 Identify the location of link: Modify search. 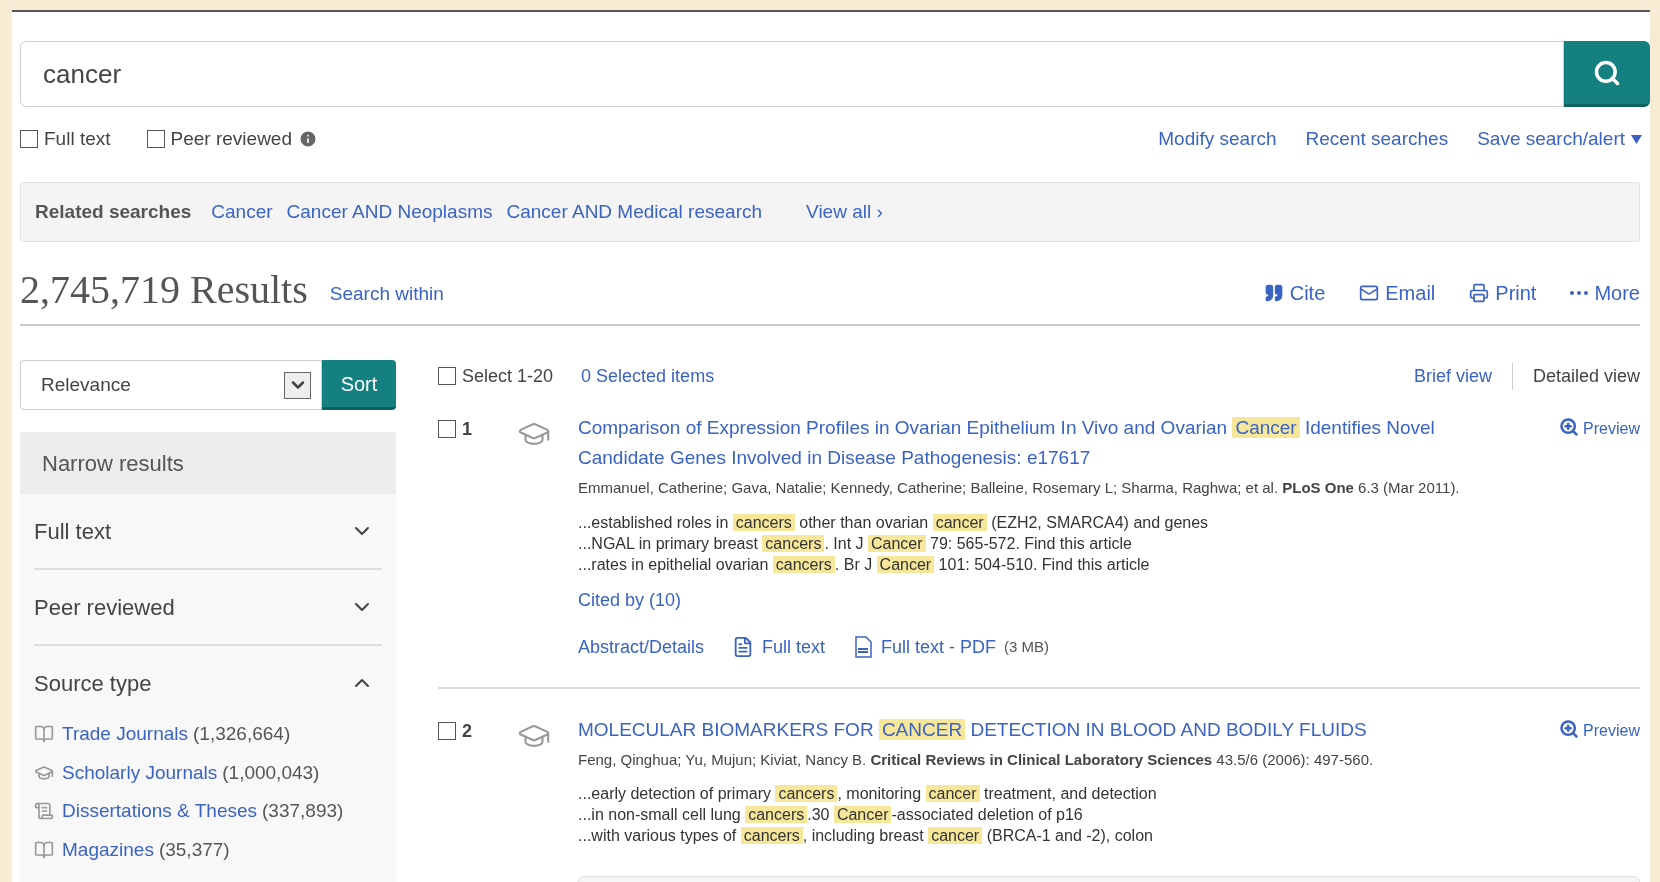
(1217, 139).